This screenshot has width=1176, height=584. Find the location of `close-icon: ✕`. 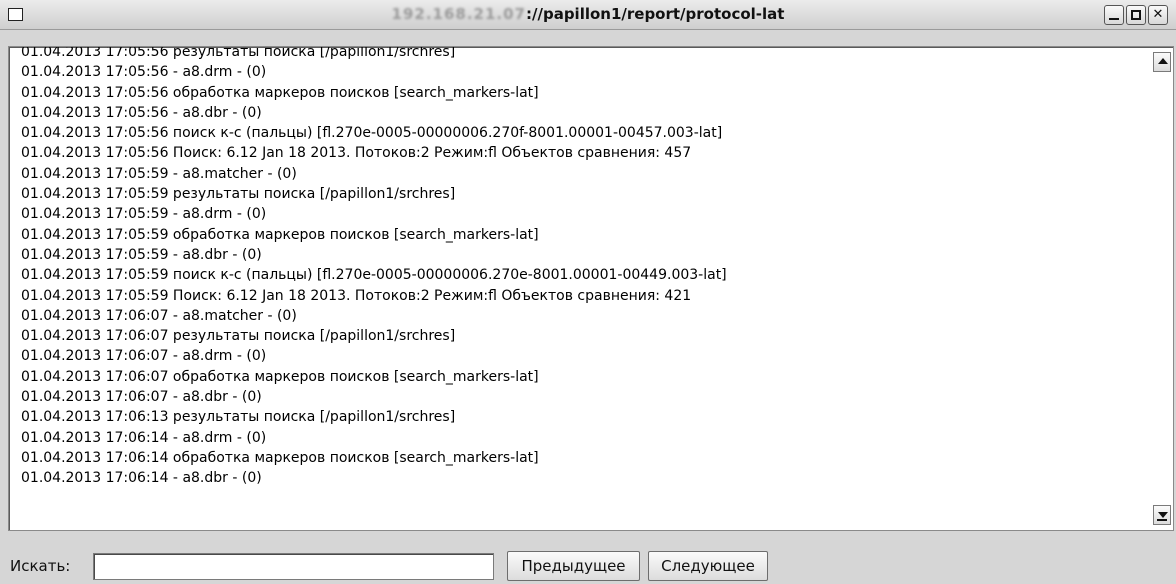

close-icon: ✕ is located at coordinates (1158, 14).